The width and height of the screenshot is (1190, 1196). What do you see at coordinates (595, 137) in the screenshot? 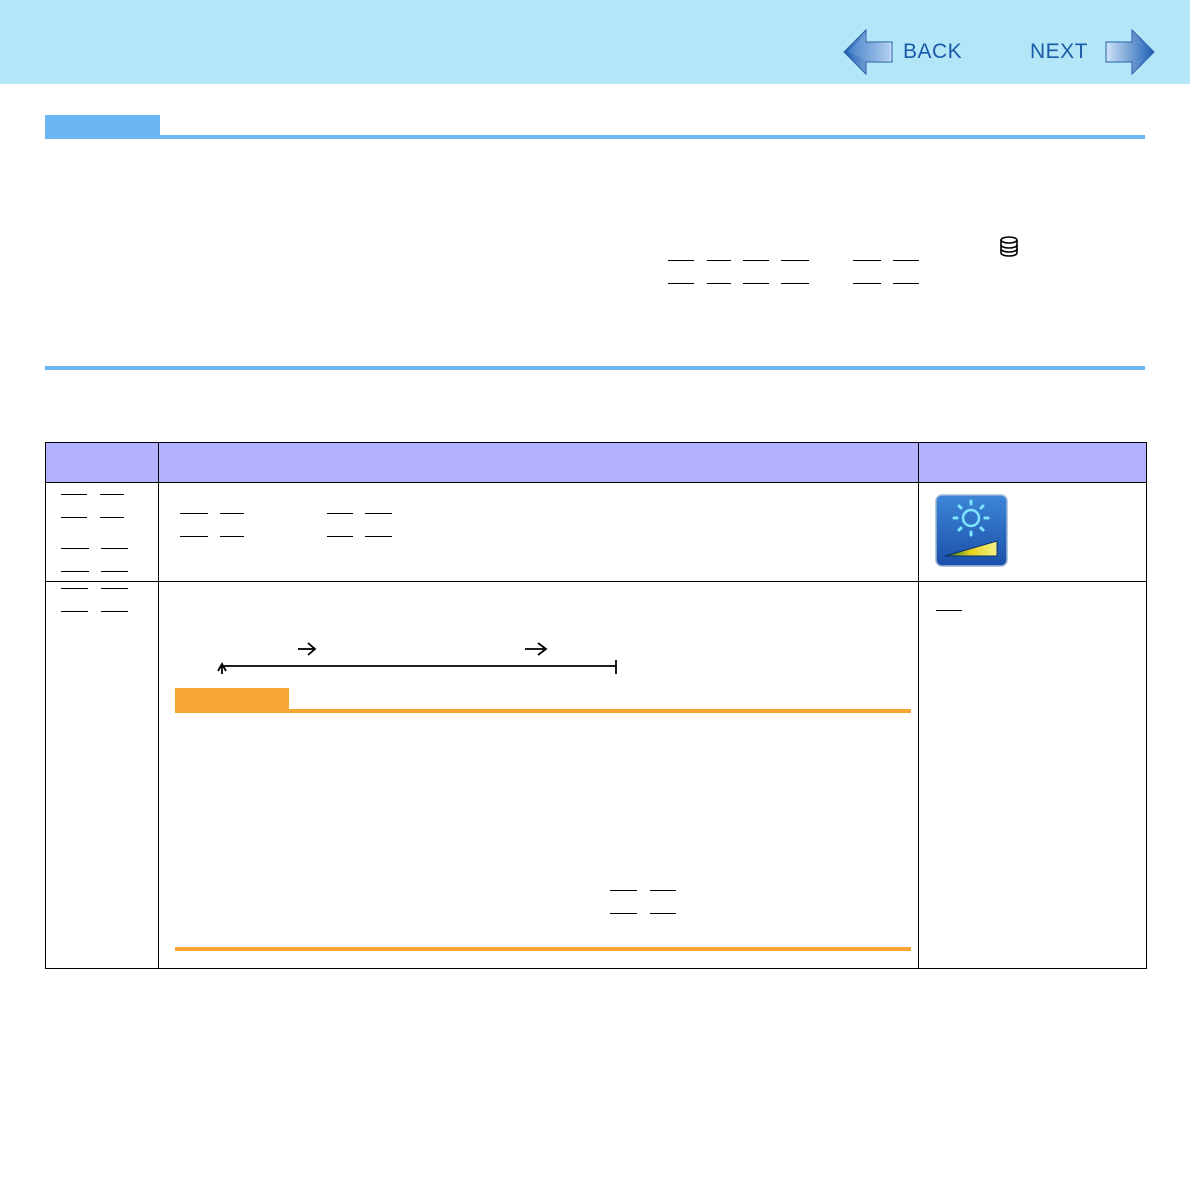
I see `note-divider` at bounding box center [595, 137].